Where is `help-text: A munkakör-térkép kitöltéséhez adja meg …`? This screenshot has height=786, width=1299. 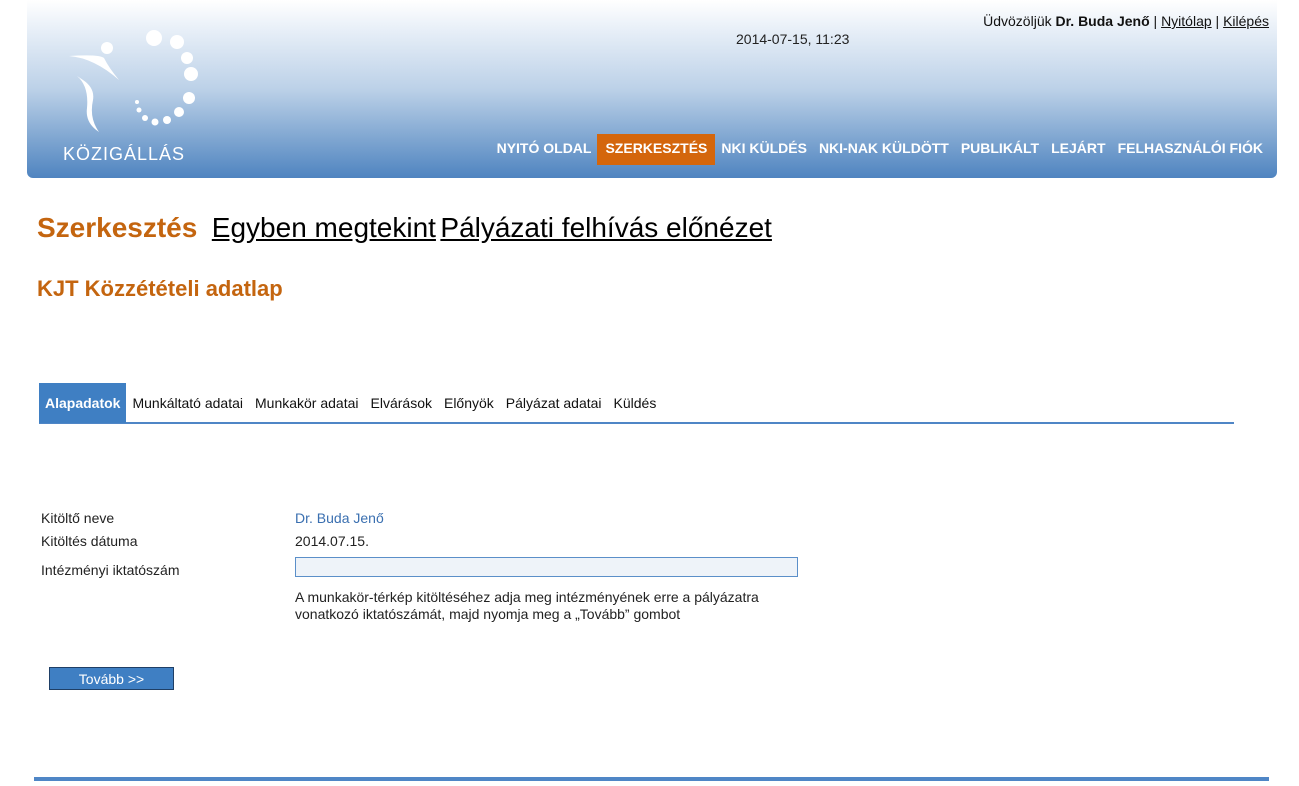
help-text: A munkakör-térkép kitöltéséhez adja meg … is located at coordinates (527, 605).